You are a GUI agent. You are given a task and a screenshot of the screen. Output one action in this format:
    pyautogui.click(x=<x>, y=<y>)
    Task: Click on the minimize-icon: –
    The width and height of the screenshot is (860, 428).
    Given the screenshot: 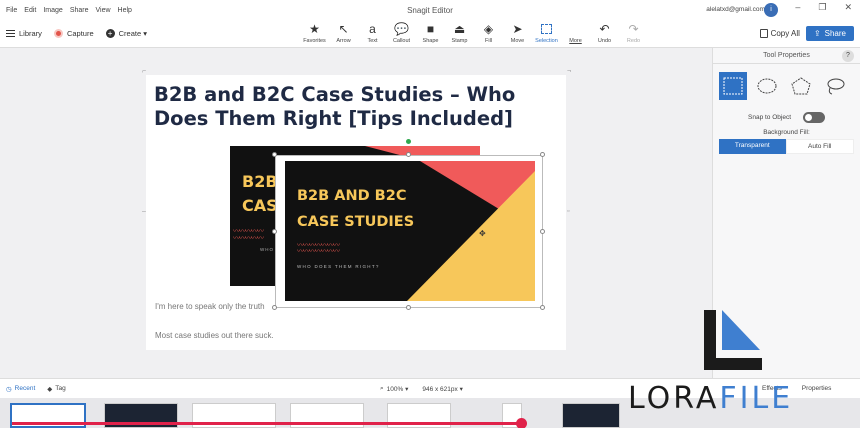 What is the action you would take?
    pyautogui.click(x=797, y=7)
    